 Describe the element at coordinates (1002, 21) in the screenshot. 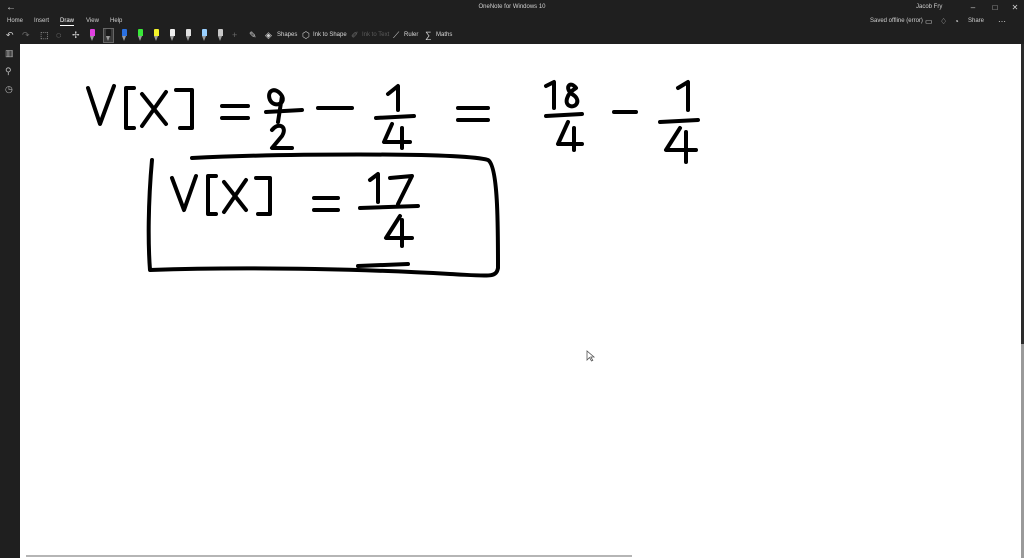

I see `more-icon: ⋯` at that location.